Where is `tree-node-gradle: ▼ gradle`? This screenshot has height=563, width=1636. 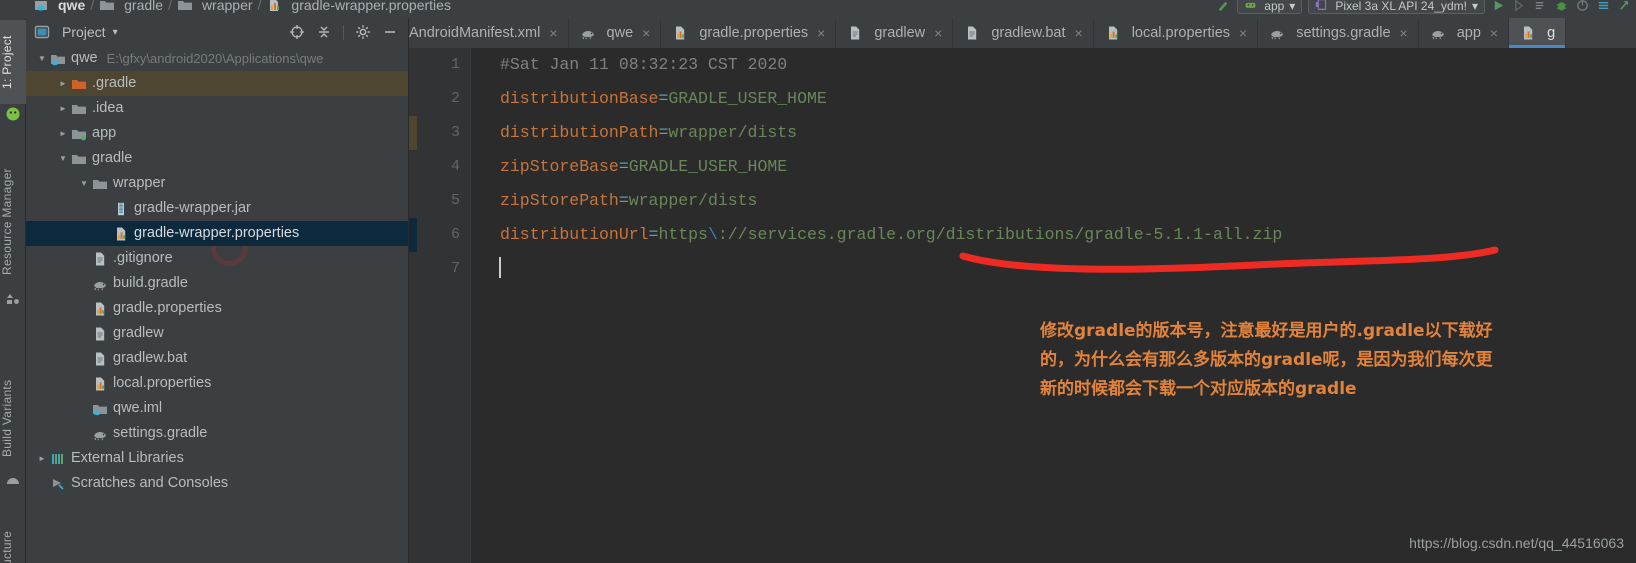 tree-node-gradle: ▼ gradle is located at coordinates (217, 158).